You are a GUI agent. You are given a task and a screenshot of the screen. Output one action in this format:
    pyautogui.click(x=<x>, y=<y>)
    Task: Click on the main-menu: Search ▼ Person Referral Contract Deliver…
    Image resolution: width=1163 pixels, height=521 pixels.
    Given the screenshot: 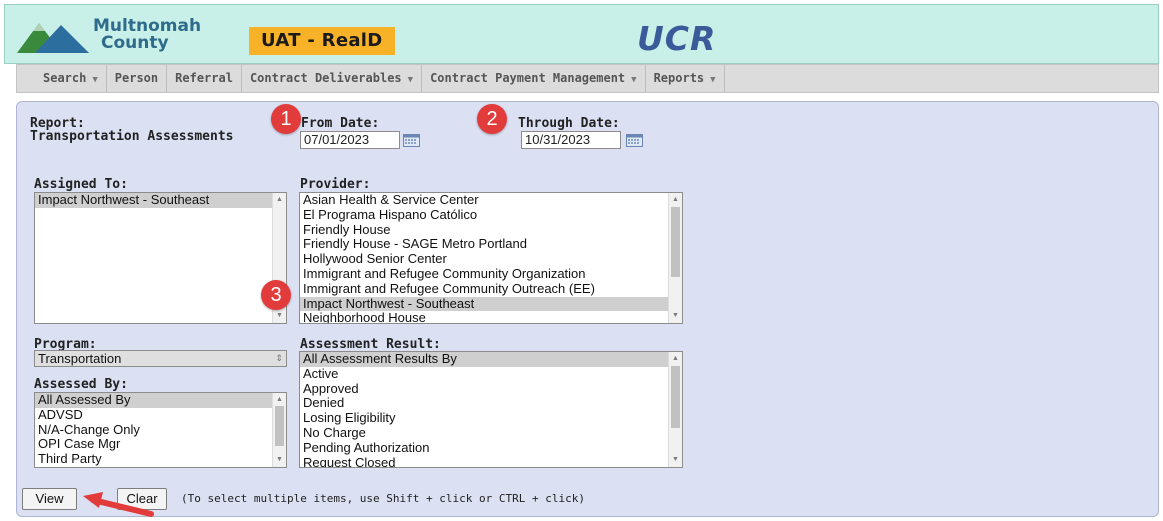 What is the action you would take?
    pyautogui.click(x=587, y=78)
    